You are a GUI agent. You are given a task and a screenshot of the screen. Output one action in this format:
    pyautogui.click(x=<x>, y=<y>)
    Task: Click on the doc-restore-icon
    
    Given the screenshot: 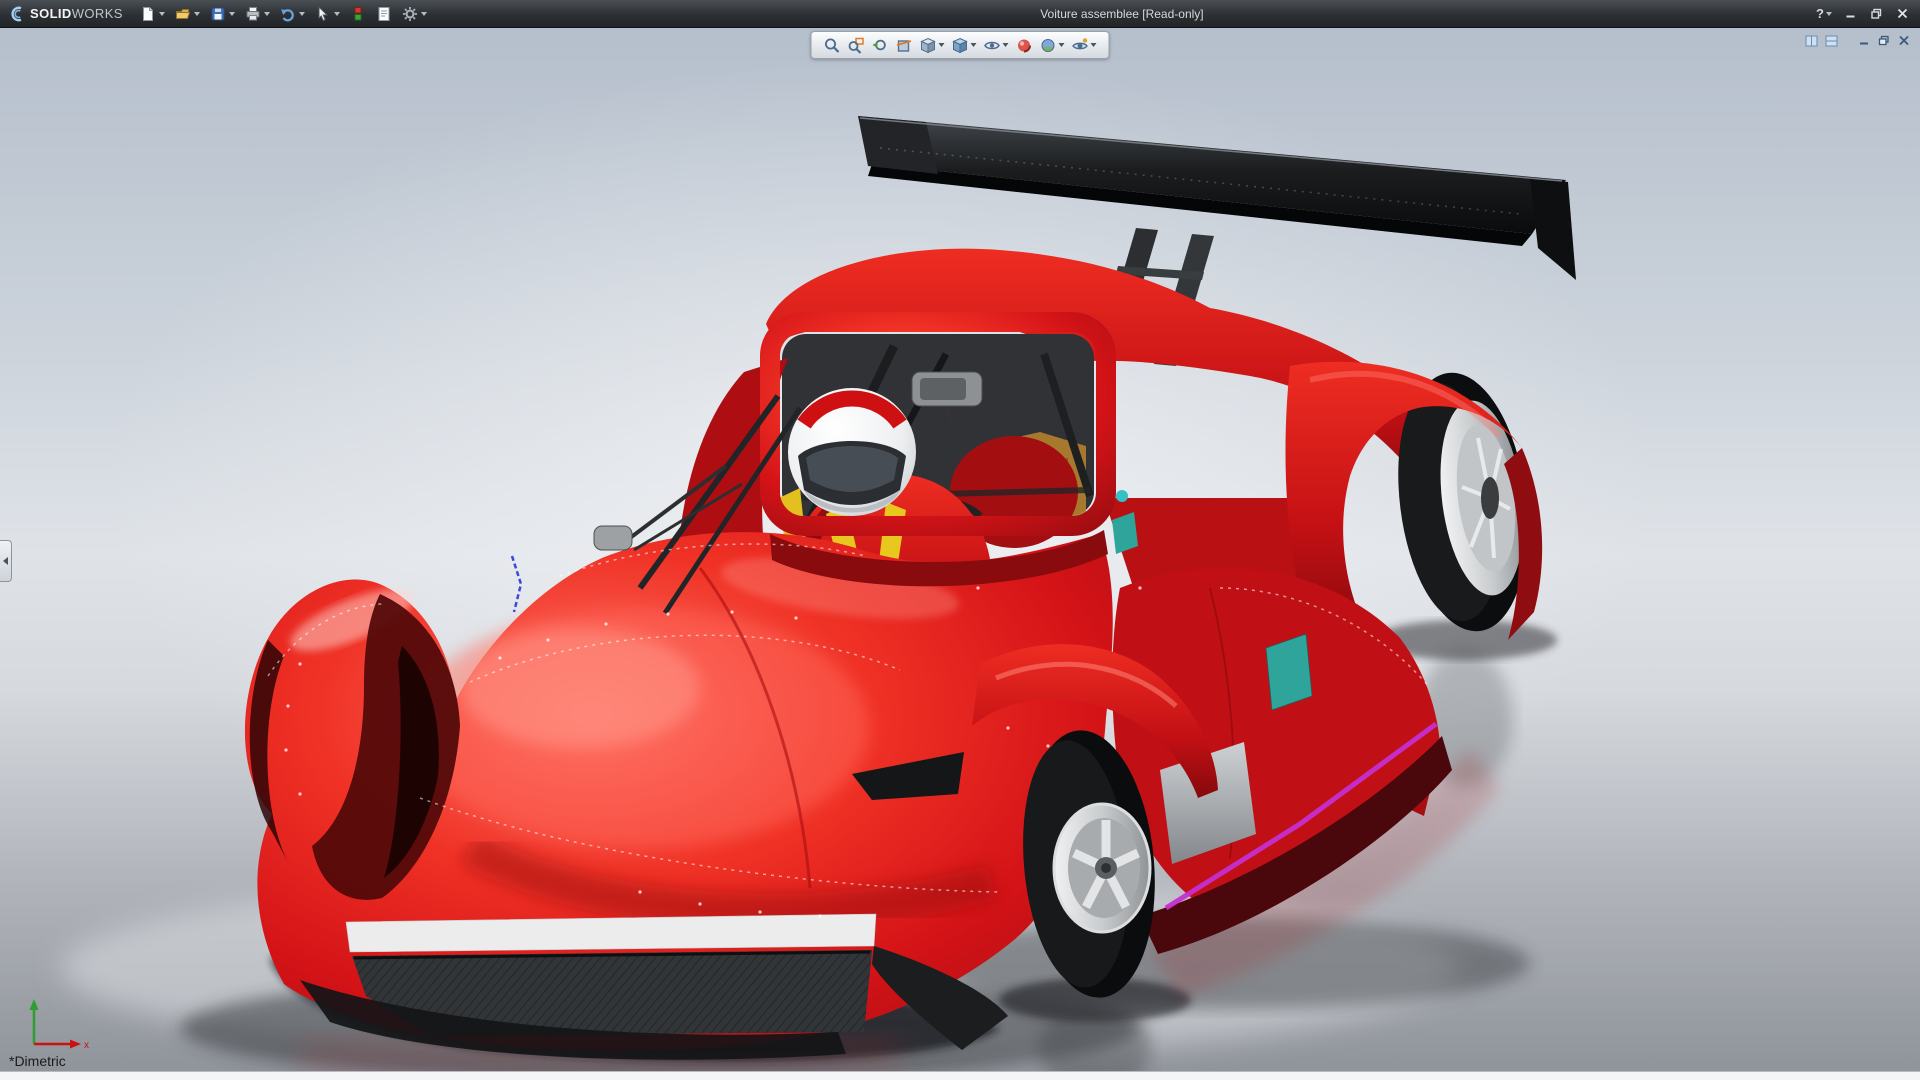 What is the action you would take?
    pyautogui.click(x=1883, y=40)
    